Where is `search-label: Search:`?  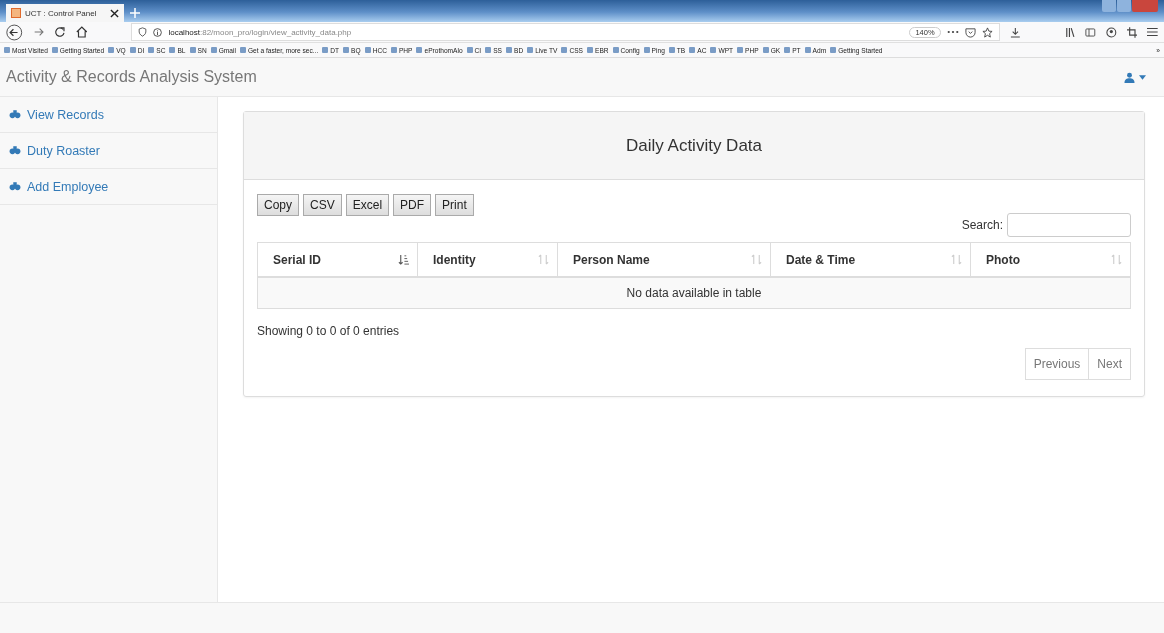
search-label: Search: is located at coordinates (982, 225).